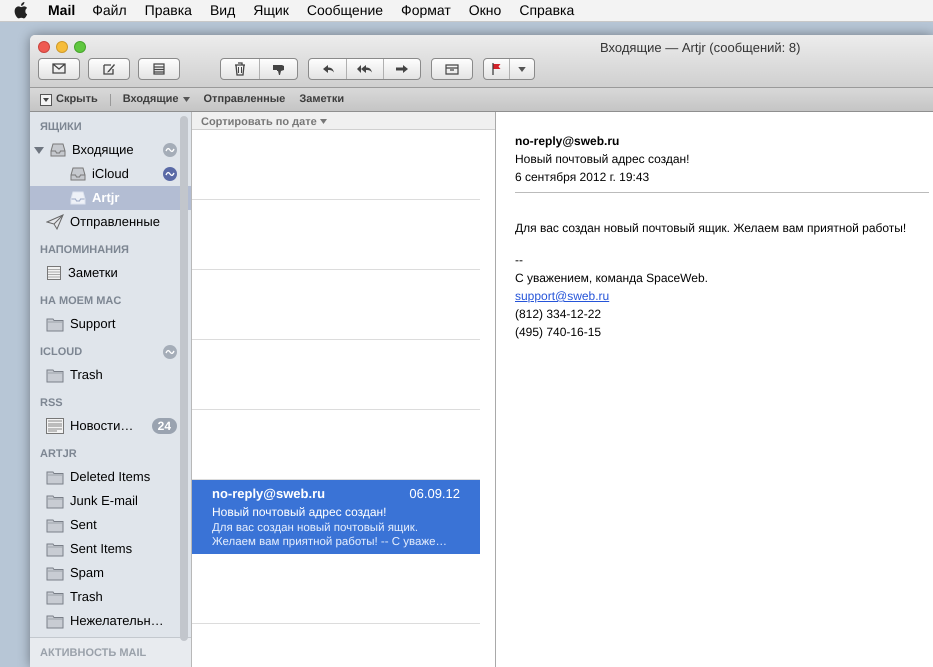 The image size is (933, 667). I want to click on menu-item: Окно, so click(485, 10).